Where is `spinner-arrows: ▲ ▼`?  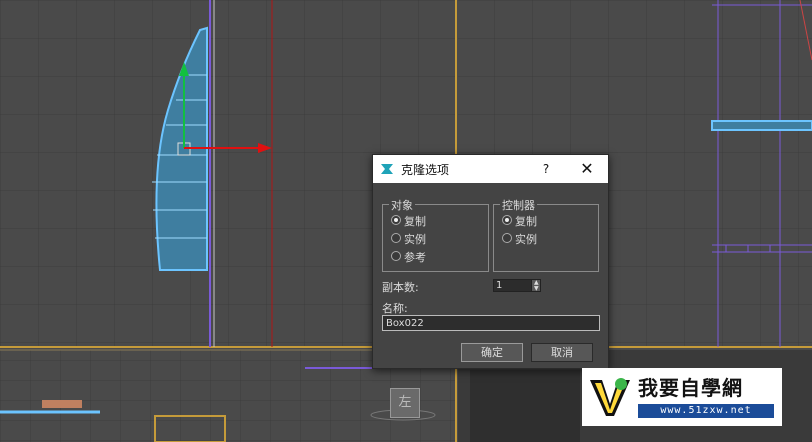
spinner-arrows: ▲ ▼ is located at coordinates (536, 285).